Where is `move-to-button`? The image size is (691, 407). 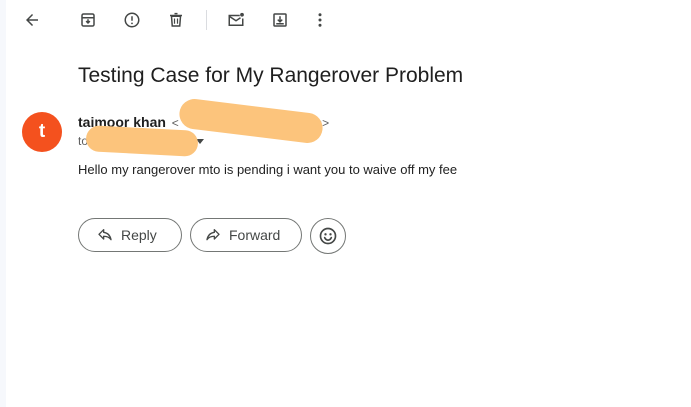 move-to-button is located at coordinates (280, 20).